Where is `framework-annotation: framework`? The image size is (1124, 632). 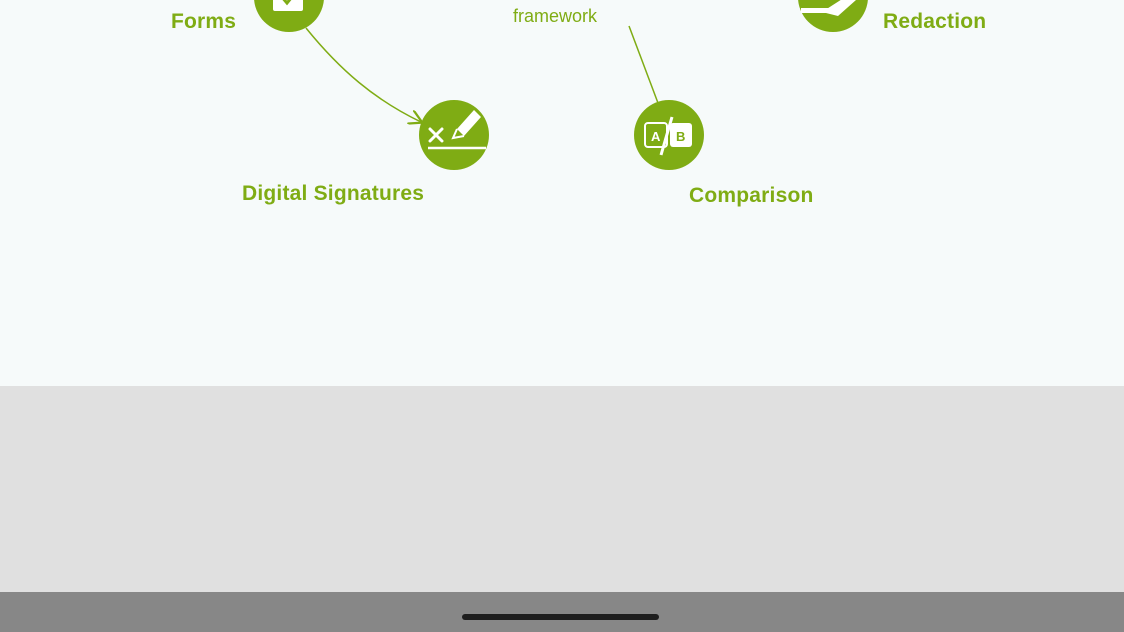
framework-annotation: framework is located at coordinates (555, 16).